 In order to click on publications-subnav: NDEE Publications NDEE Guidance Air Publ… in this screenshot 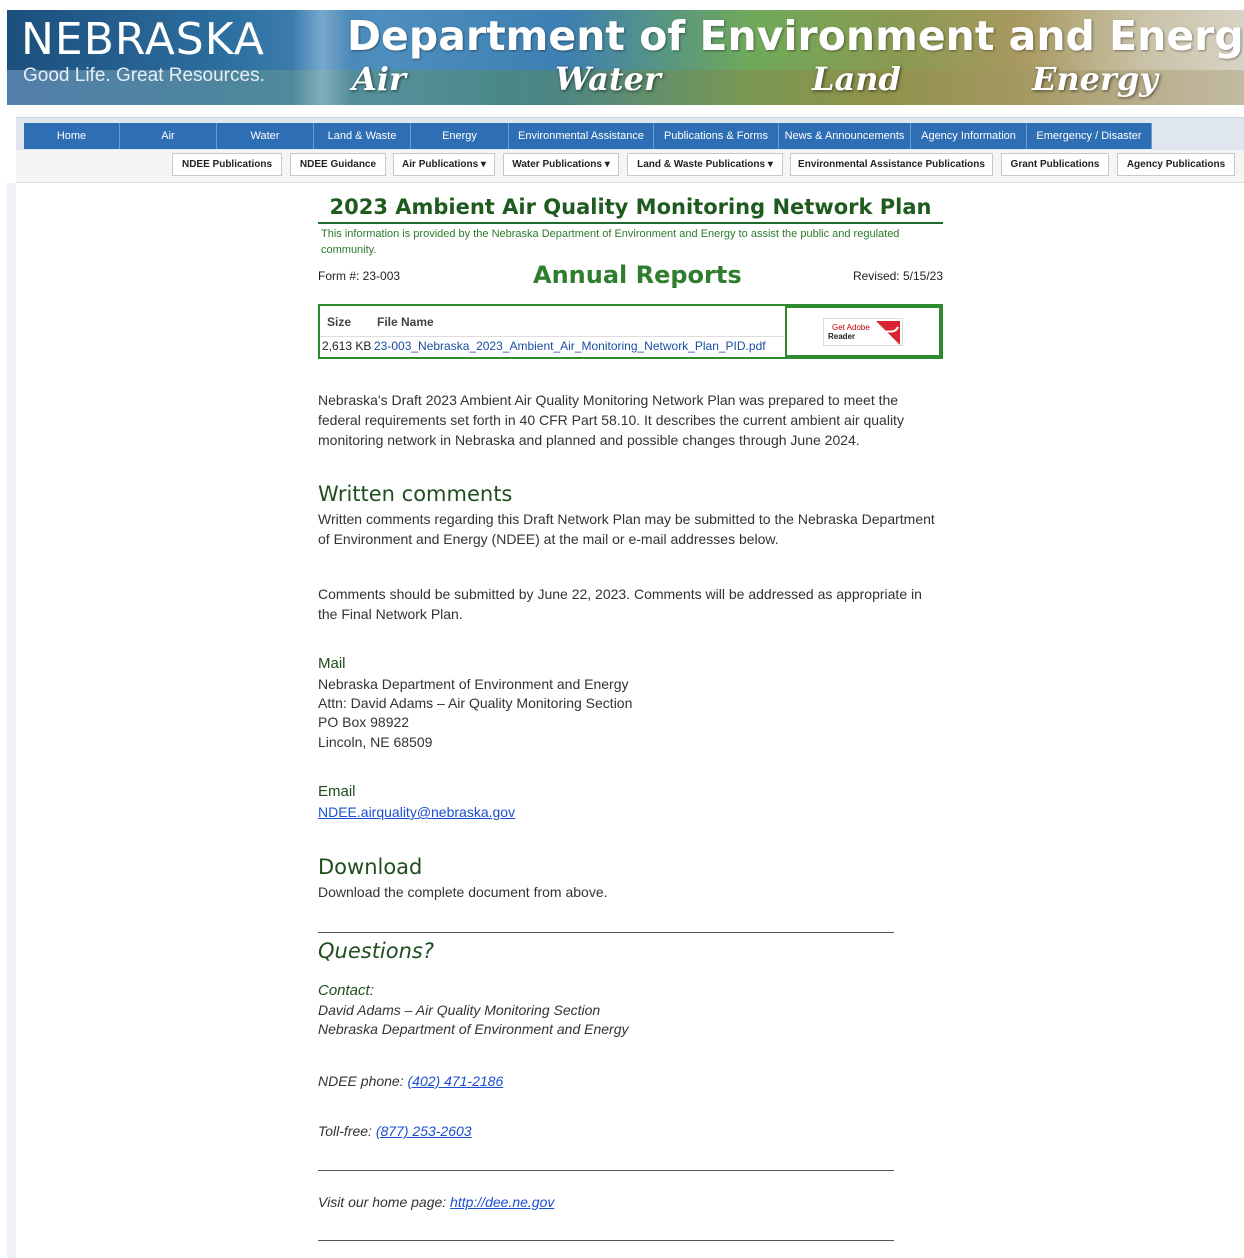, I will do `click(630, 166)`.